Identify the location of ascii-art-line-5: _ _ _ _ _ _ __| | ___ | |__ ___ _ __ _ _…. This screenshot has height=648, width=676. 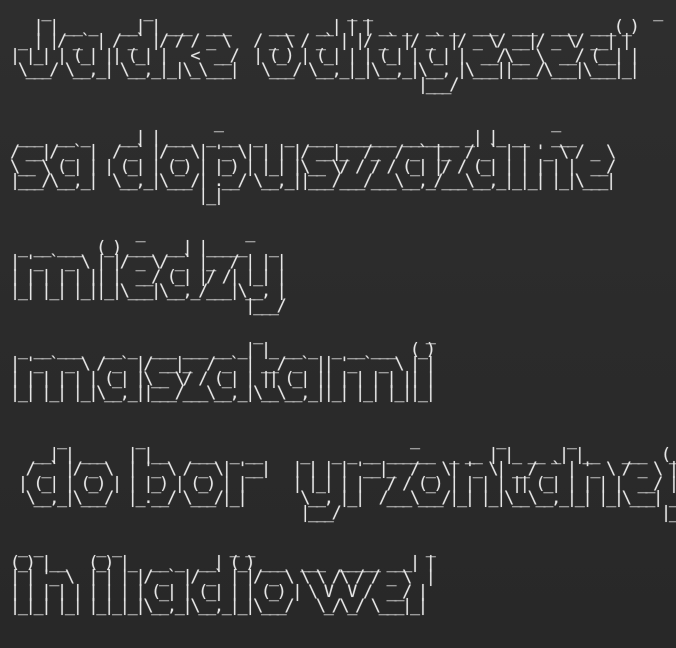
(346, 475).